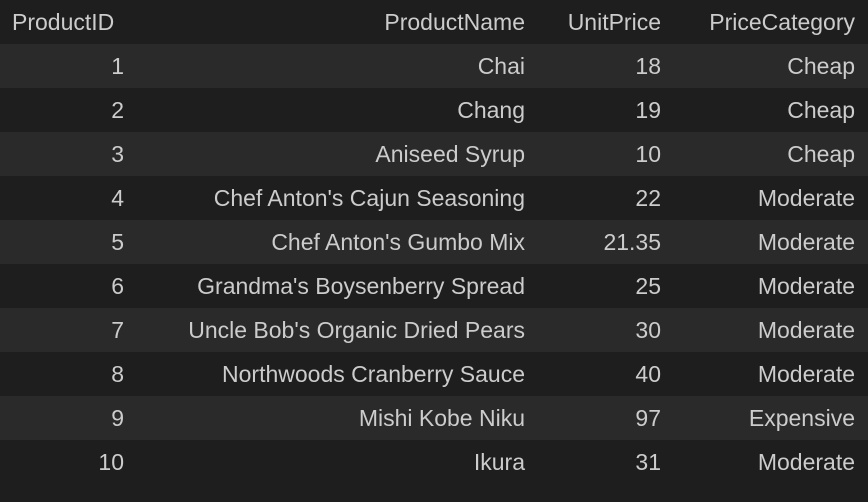 The image size is (868, 502). What do you see at coordinates (606, 374) in the screenshot?
I see `cell-unitprice: 40` at bounding box center [606, 374].